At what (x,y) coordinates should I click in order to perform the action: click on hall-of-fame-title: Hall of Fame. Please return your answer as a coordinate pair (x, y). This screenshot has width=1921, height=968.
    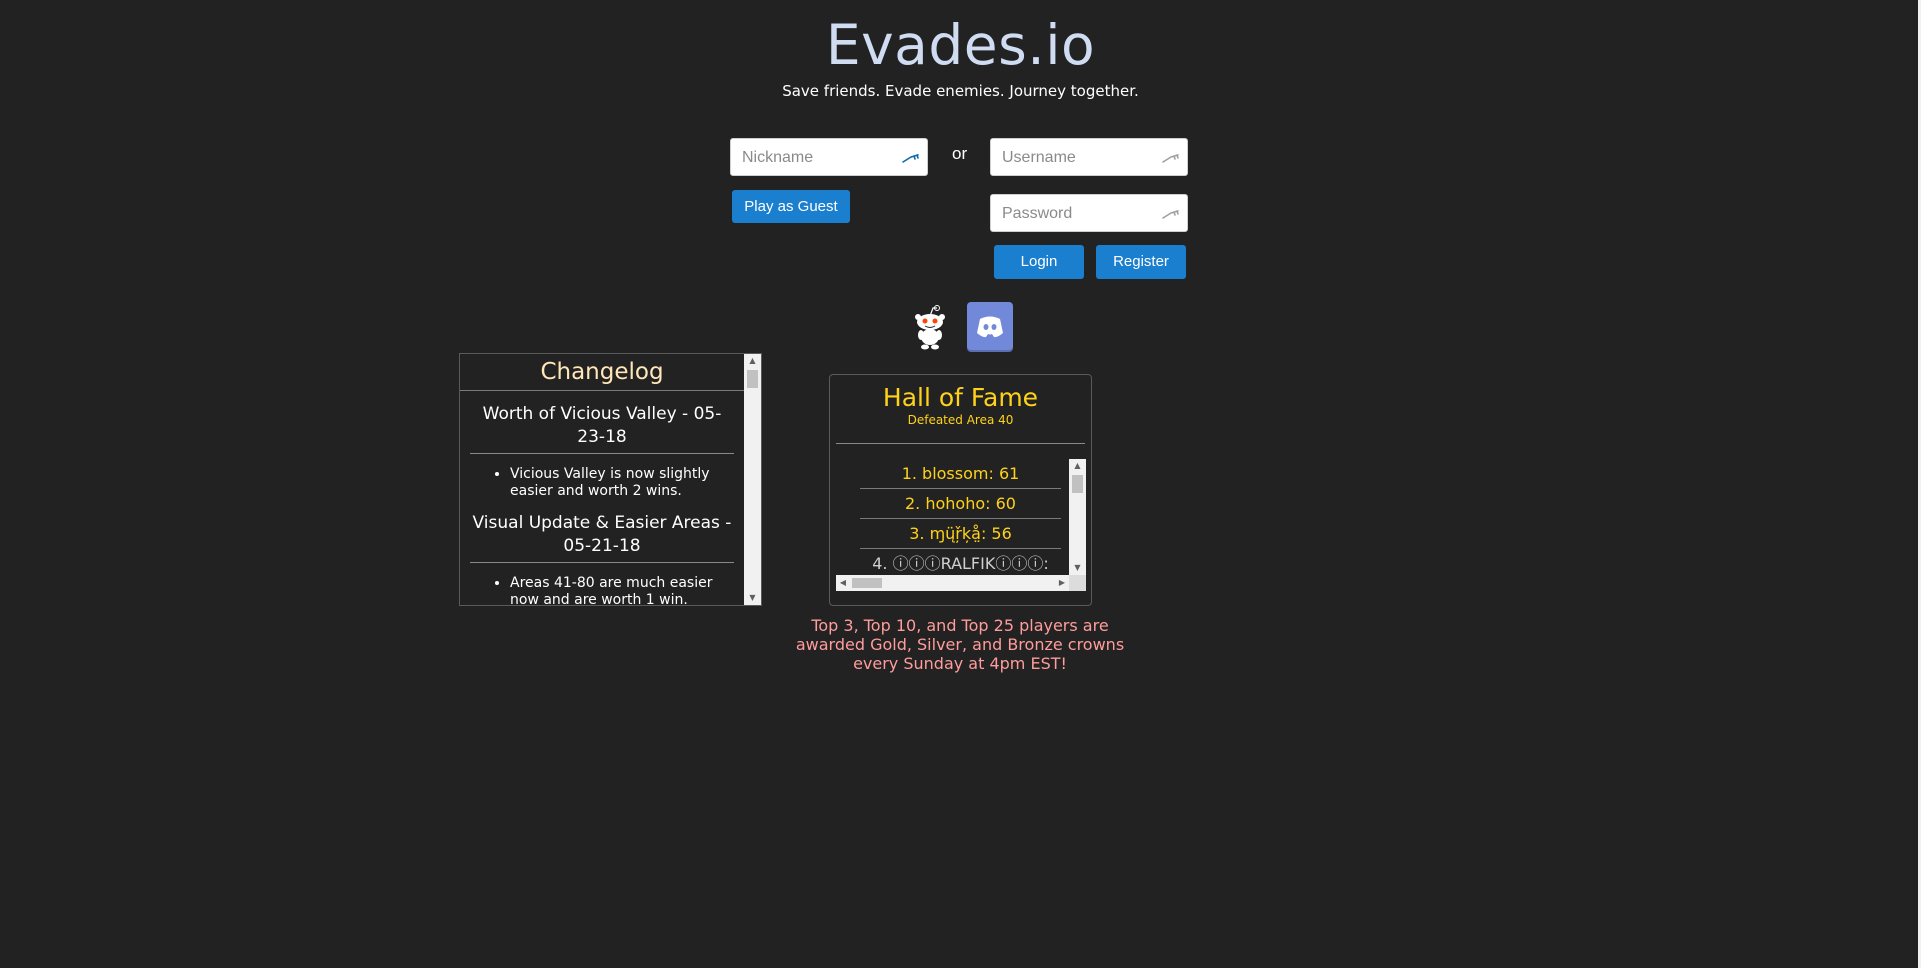
    Looking at the image, I should click on (960, 397).